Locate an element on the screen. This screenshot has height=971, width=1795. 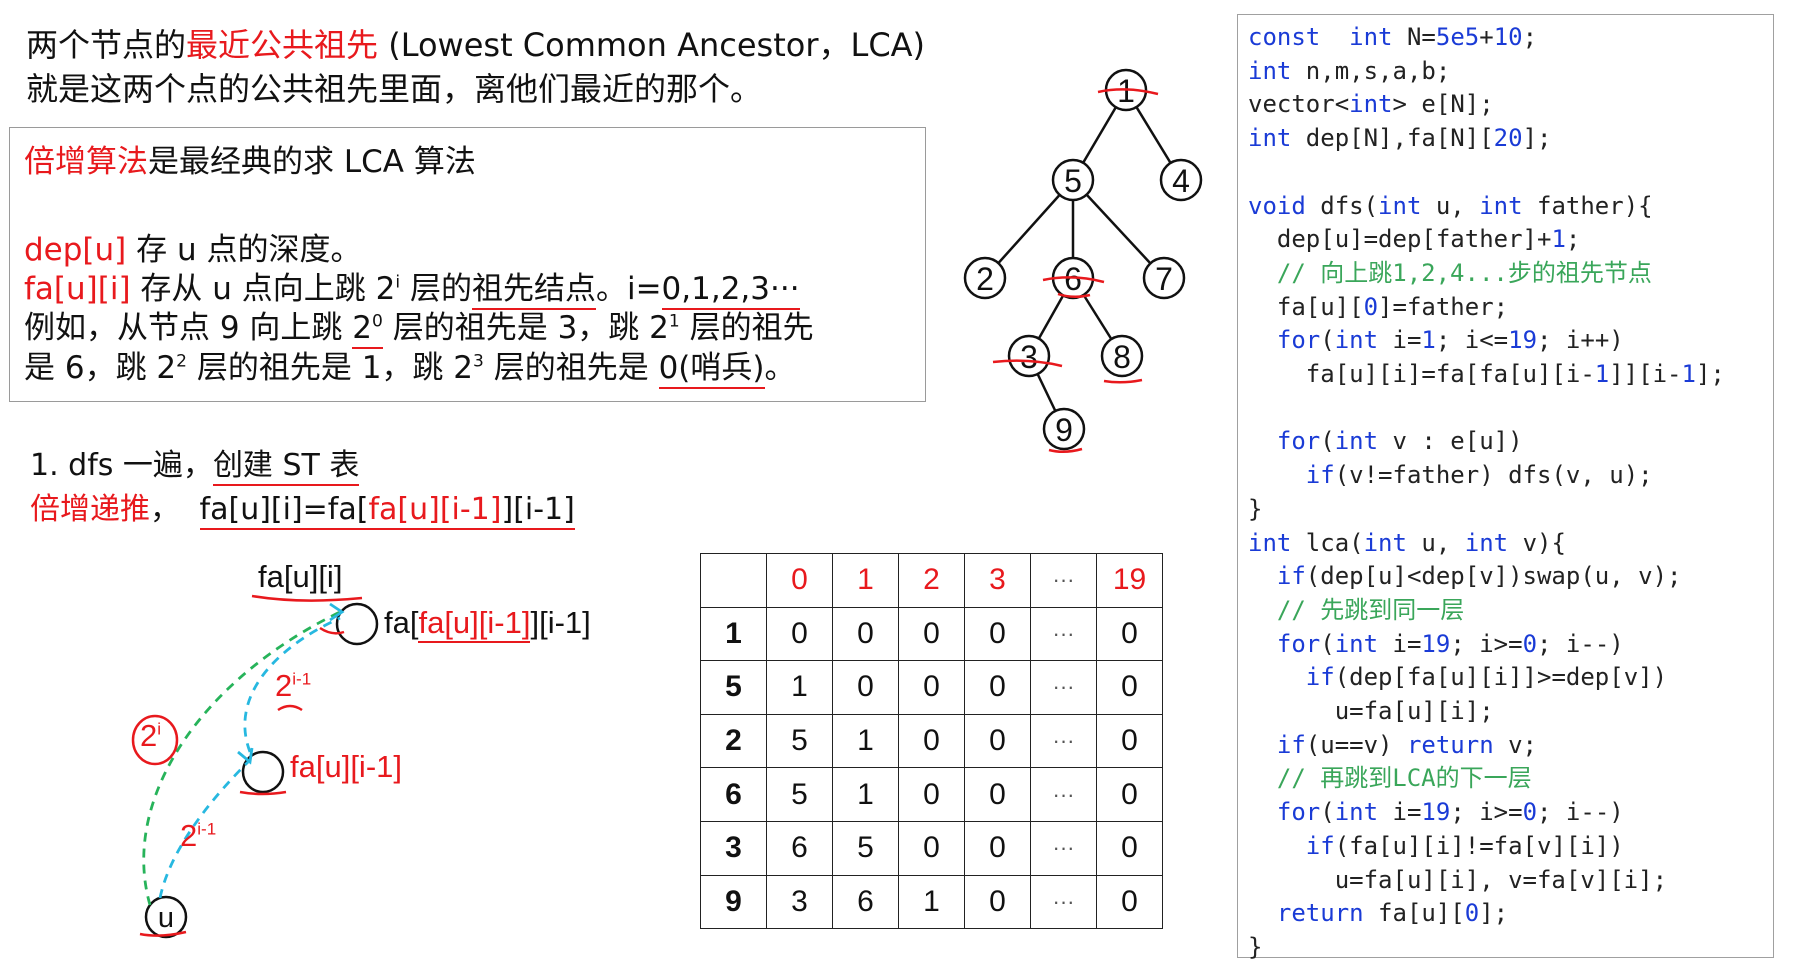
table-row: 1 0 0 0 0 ··· 0 is located at coordinates (931, 634).